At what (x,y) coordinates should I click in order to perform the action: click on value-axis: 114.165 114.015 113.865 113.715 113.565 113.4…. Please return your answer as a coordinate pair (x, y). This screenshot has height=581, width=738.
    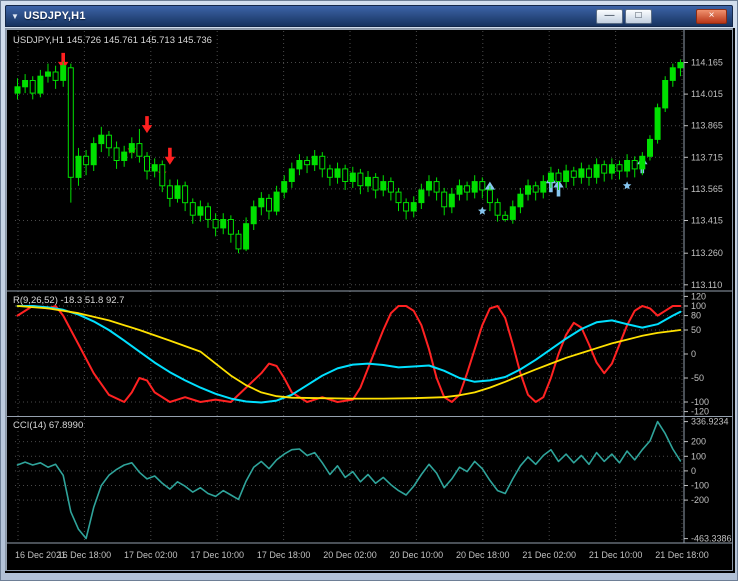
    Looking at the image, I should click on (707, 287).